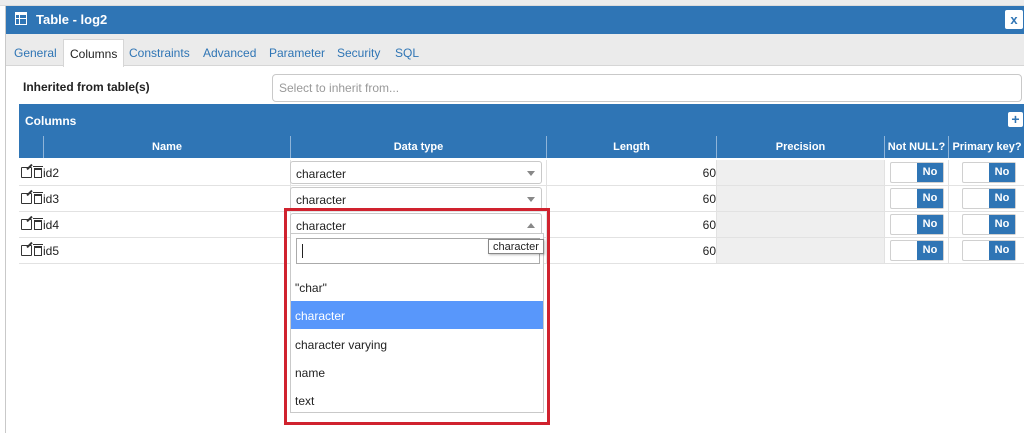 The width and height of the screenshot is (1024, 433). Describe the element at coordinates (86, 87) in the screenshot. I see `inherited-label: Inherited from table(s)` at that location.